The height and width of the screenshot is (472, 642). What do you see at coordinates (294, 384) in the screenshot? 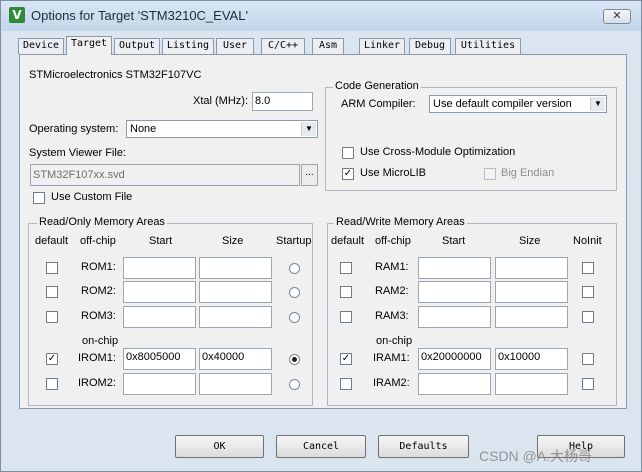
I see `irom2-startup-radio` at bounding box center [294, 384].